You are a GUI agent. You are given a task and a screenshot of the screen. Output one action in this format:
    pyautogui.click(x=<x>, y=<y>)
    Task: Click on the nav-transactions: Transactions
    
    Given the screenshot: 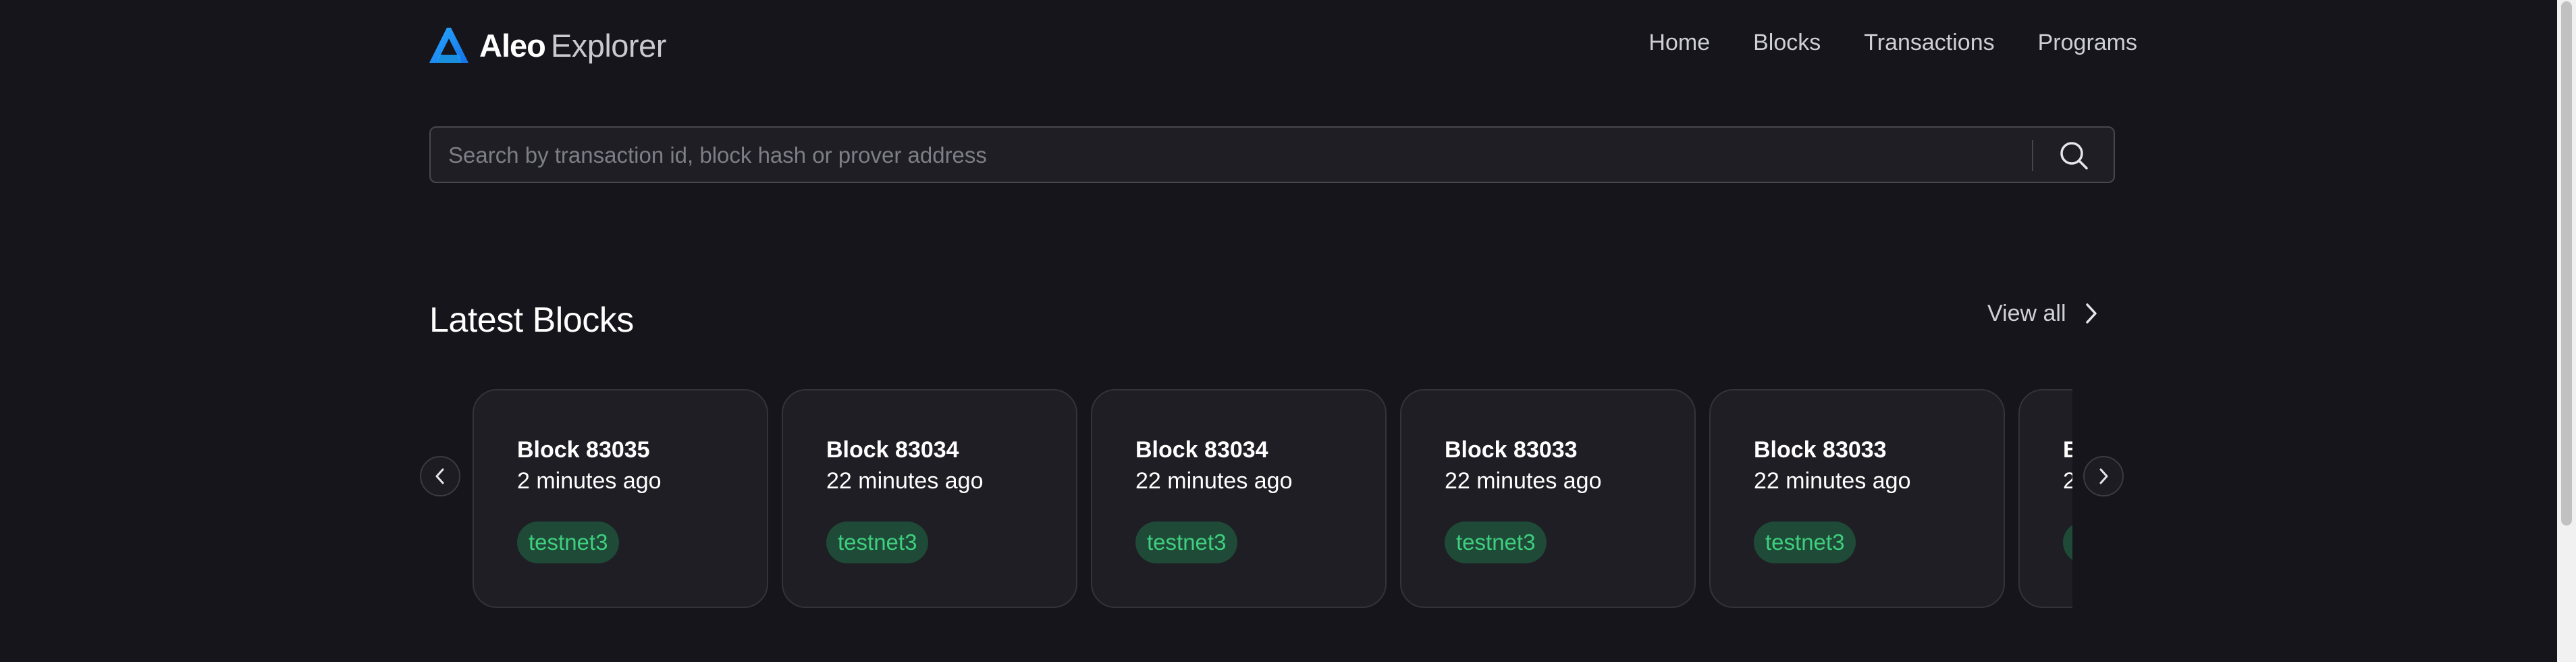 What is the action you would take?
    pyautogui.click(x=1929, y=43)
    